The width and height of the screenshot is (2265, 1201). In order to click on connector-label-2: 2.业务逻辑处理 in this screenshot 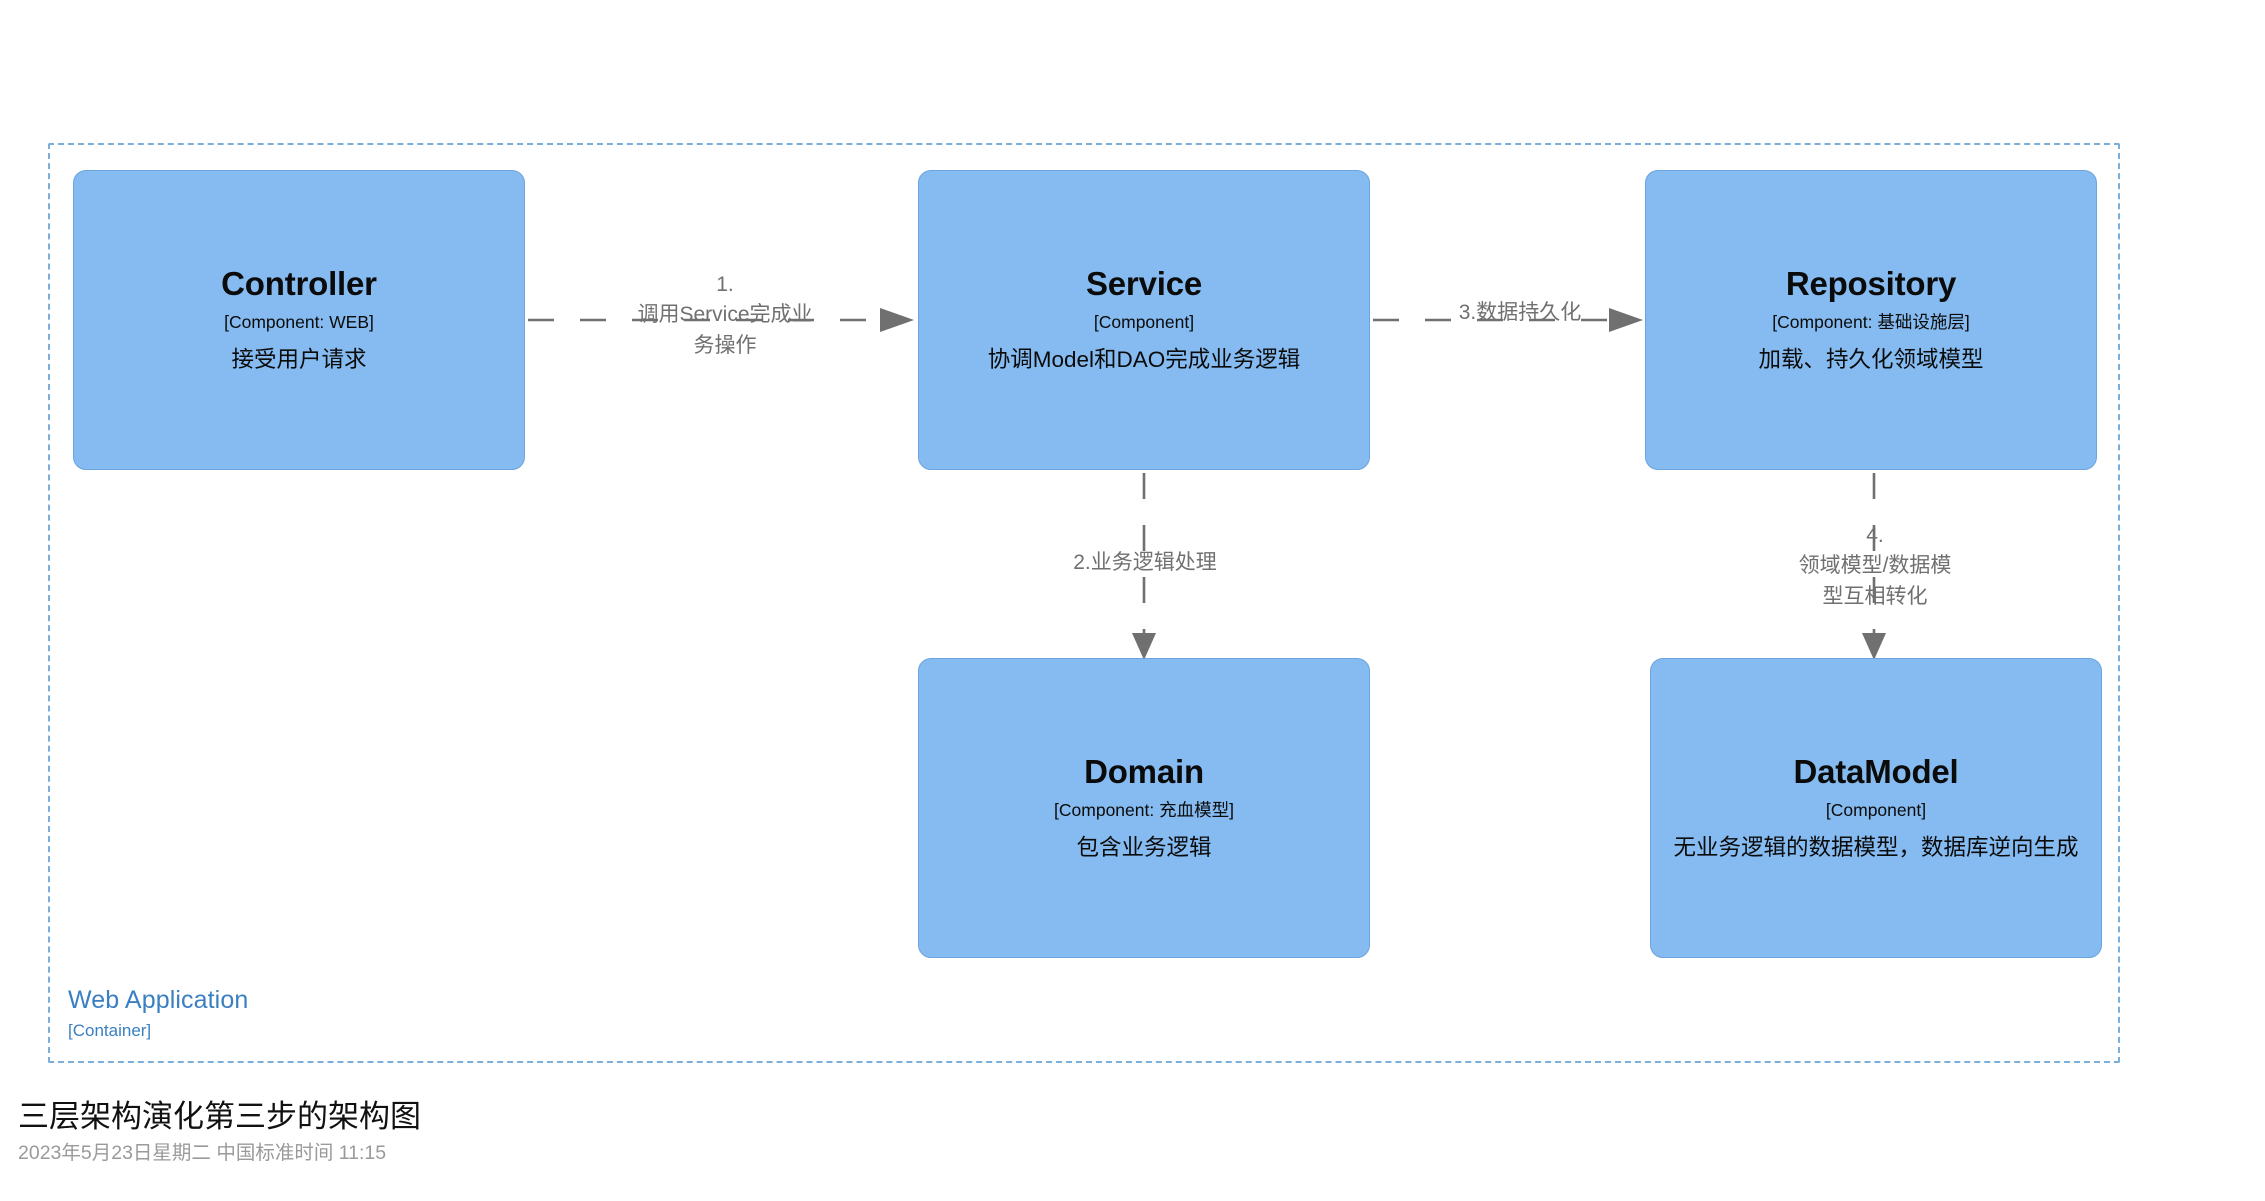, I will do `click(1145, 562)`.